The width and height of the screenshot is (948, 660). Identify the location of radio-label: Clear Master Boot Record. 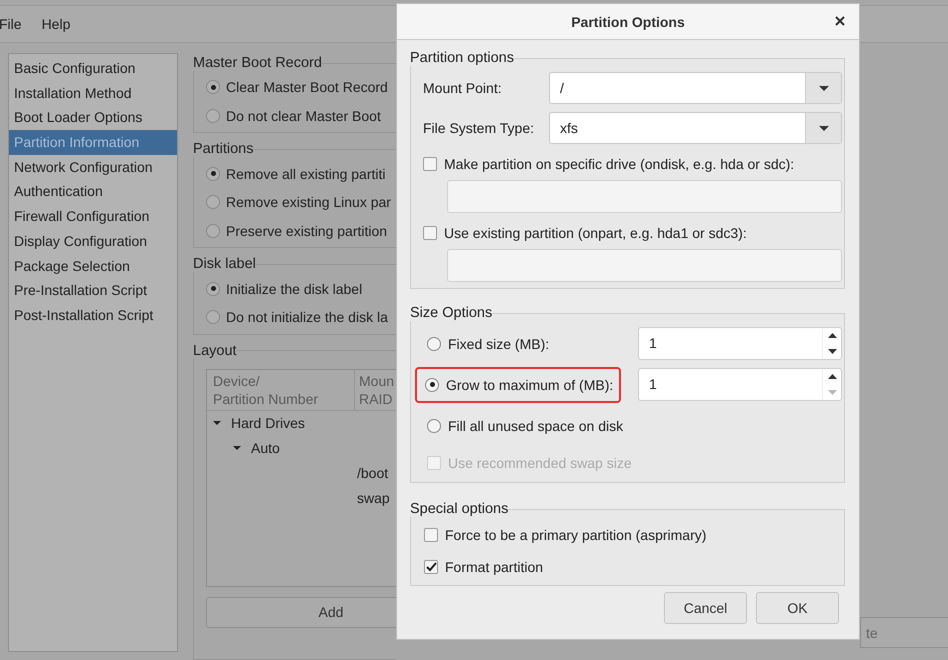
(307, 87).